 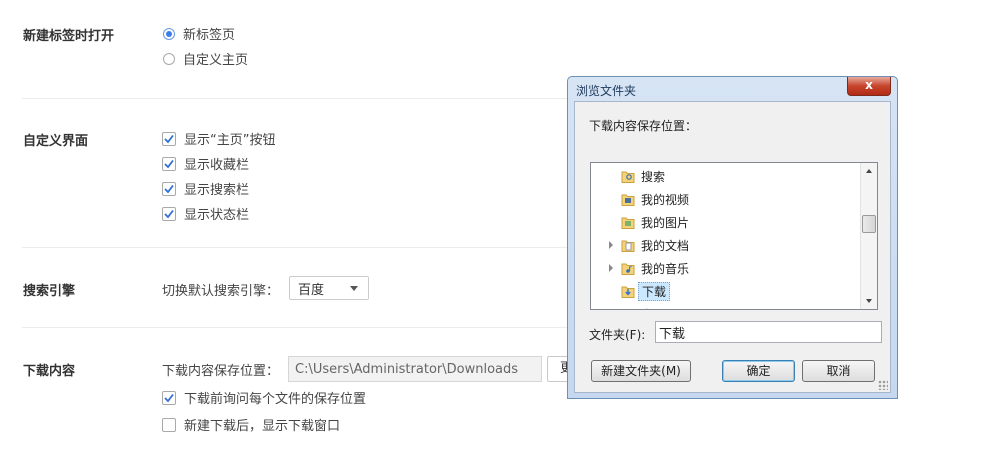 I want to click on checkbox-label: 新建下载后，显示下载窗口, so click(x=262, y=426).